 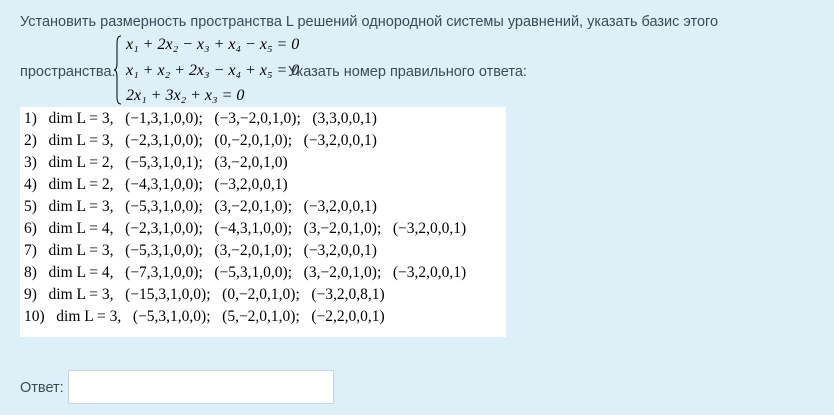 What do you see at coordinates (156, 162) in the screenshot?
I see `option-3: 3) dim L = 2, (−5,3,1,0,1); (3,−2,0,1,0)` at bounding box center [156, 162].